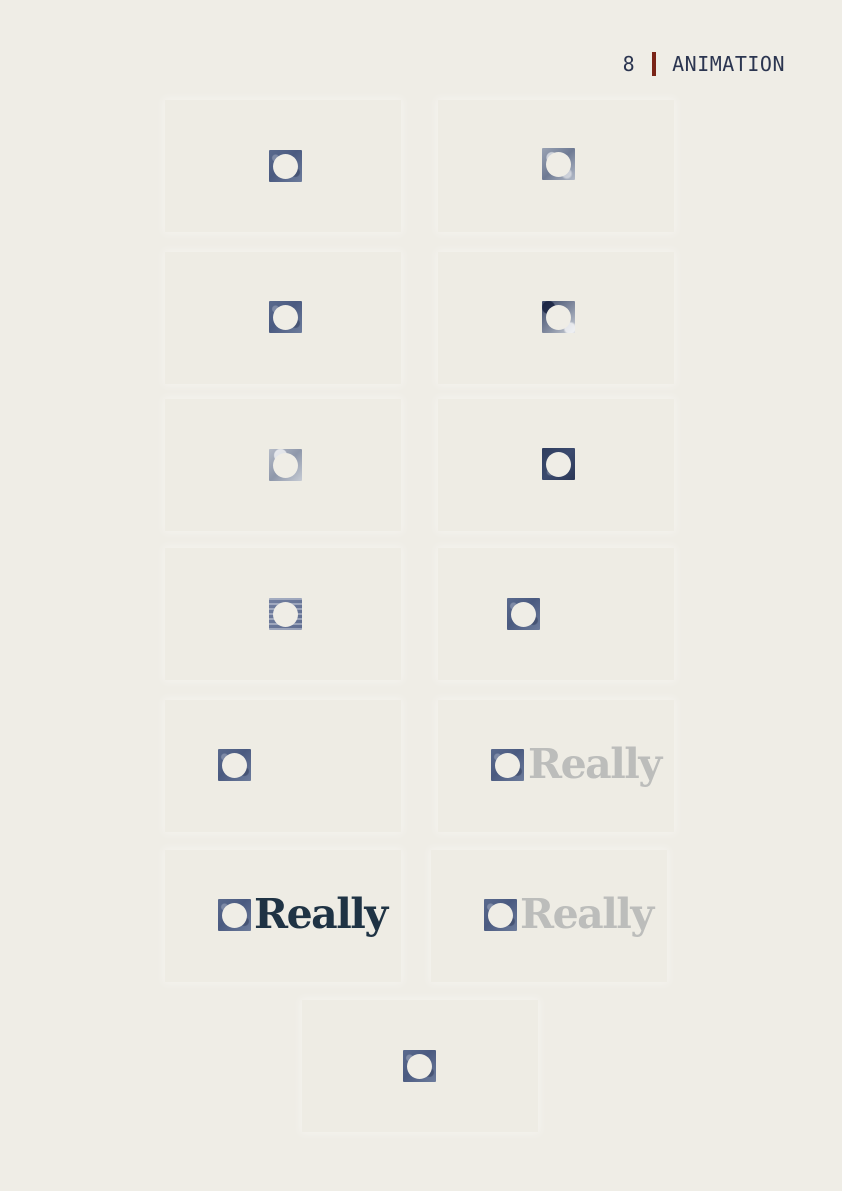 The image size is (842, 1191). I want to click on page-header: 8 ANIMATION, so click(704, 64).